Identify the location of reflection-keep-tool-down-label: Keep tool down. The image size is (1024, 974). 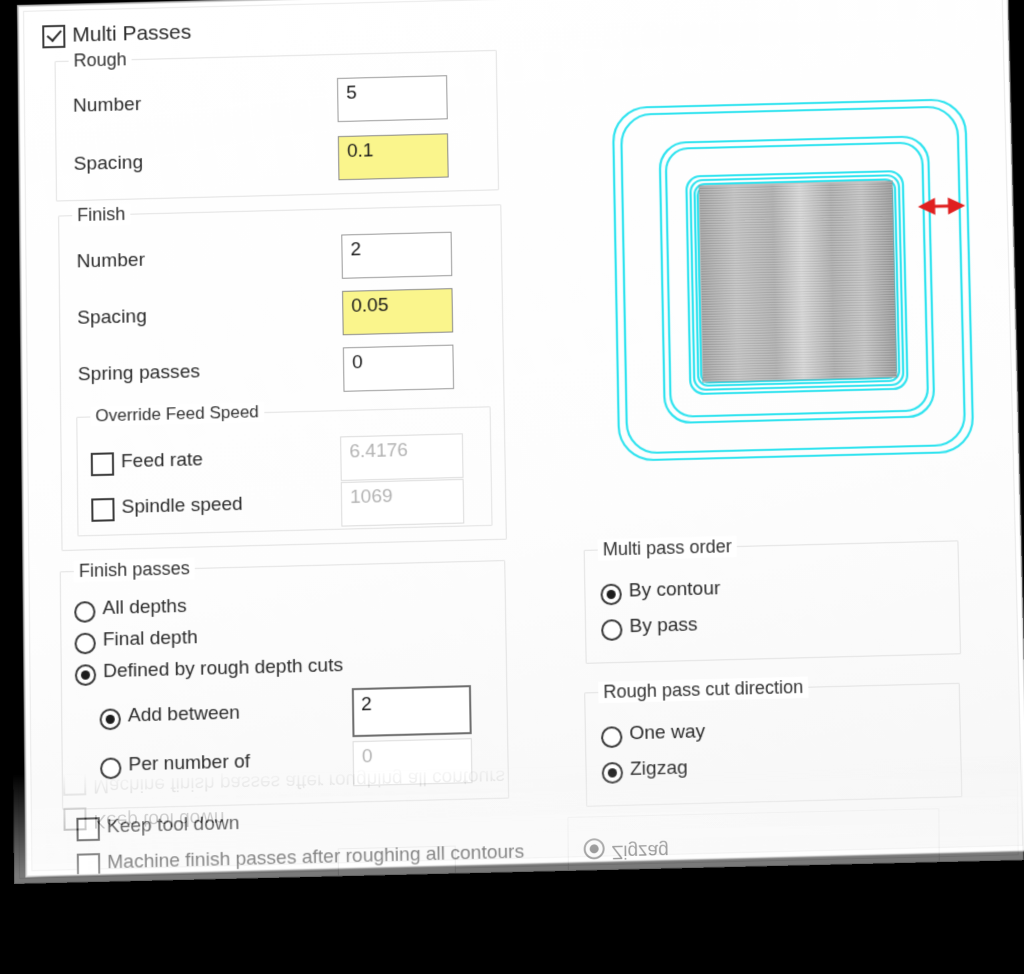
(159, 819).